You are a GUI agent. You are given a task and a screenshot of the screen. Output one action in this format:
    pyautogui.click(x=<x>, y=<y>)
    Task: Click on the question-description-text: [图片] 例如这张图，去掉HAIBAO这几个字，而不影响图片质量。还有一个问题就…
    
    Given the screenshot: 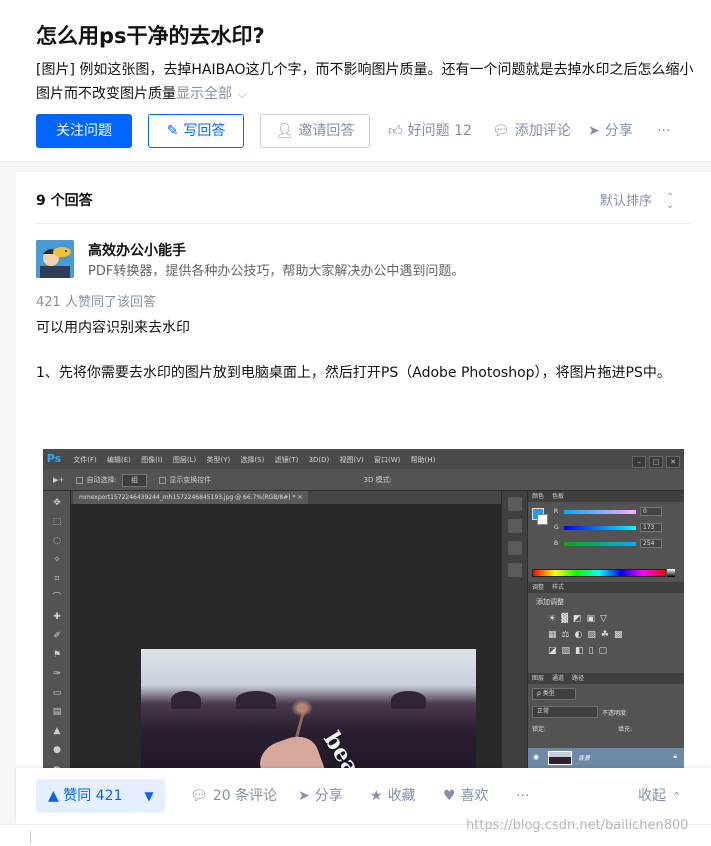 What is the action you would take?
    pyautogui.click(x=365, y=82)
    